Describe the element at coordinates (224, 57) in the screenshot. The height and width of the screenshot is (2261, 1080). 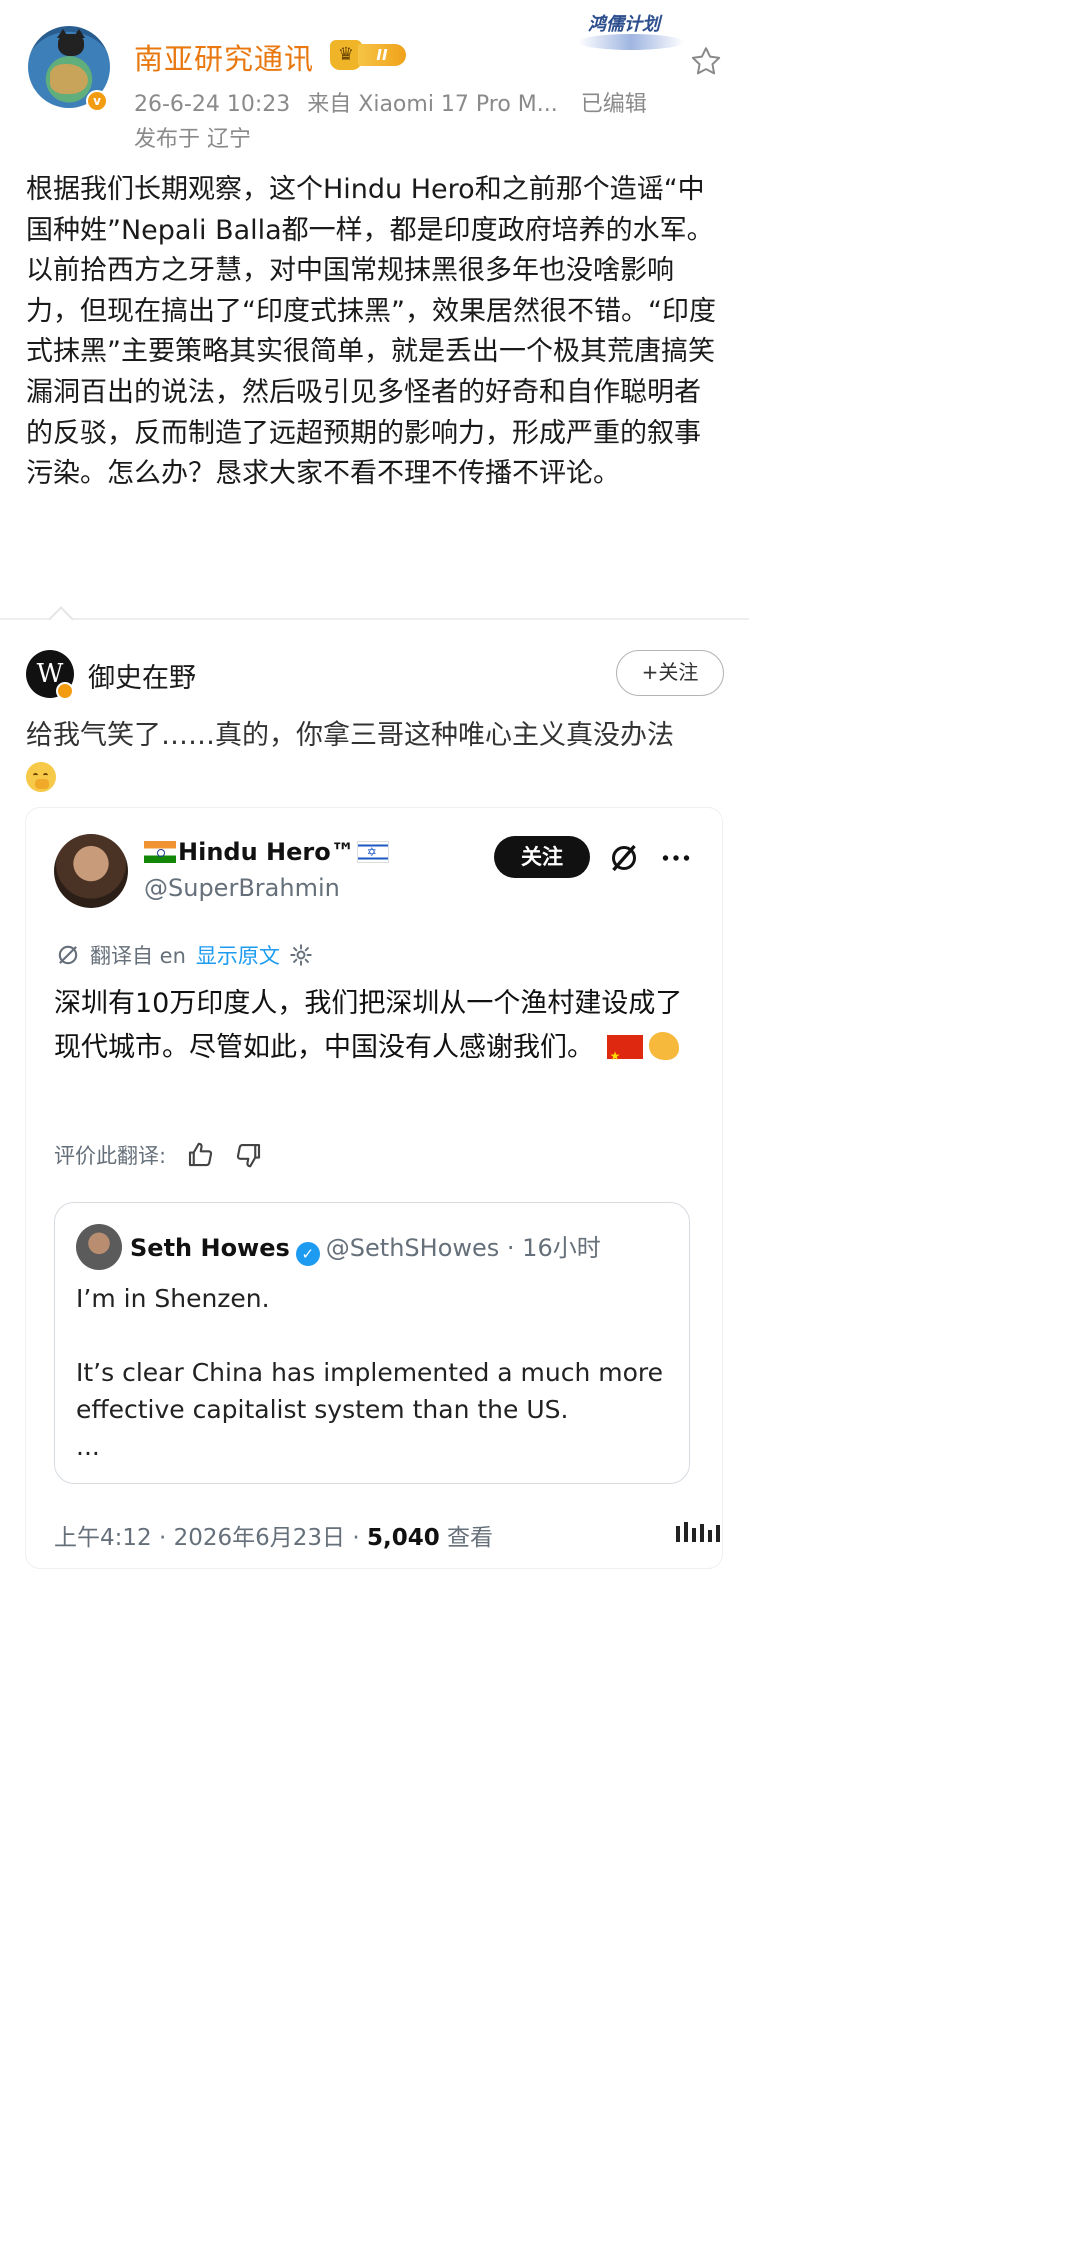
I see `account-name: 南亚研究通讯` at that location.